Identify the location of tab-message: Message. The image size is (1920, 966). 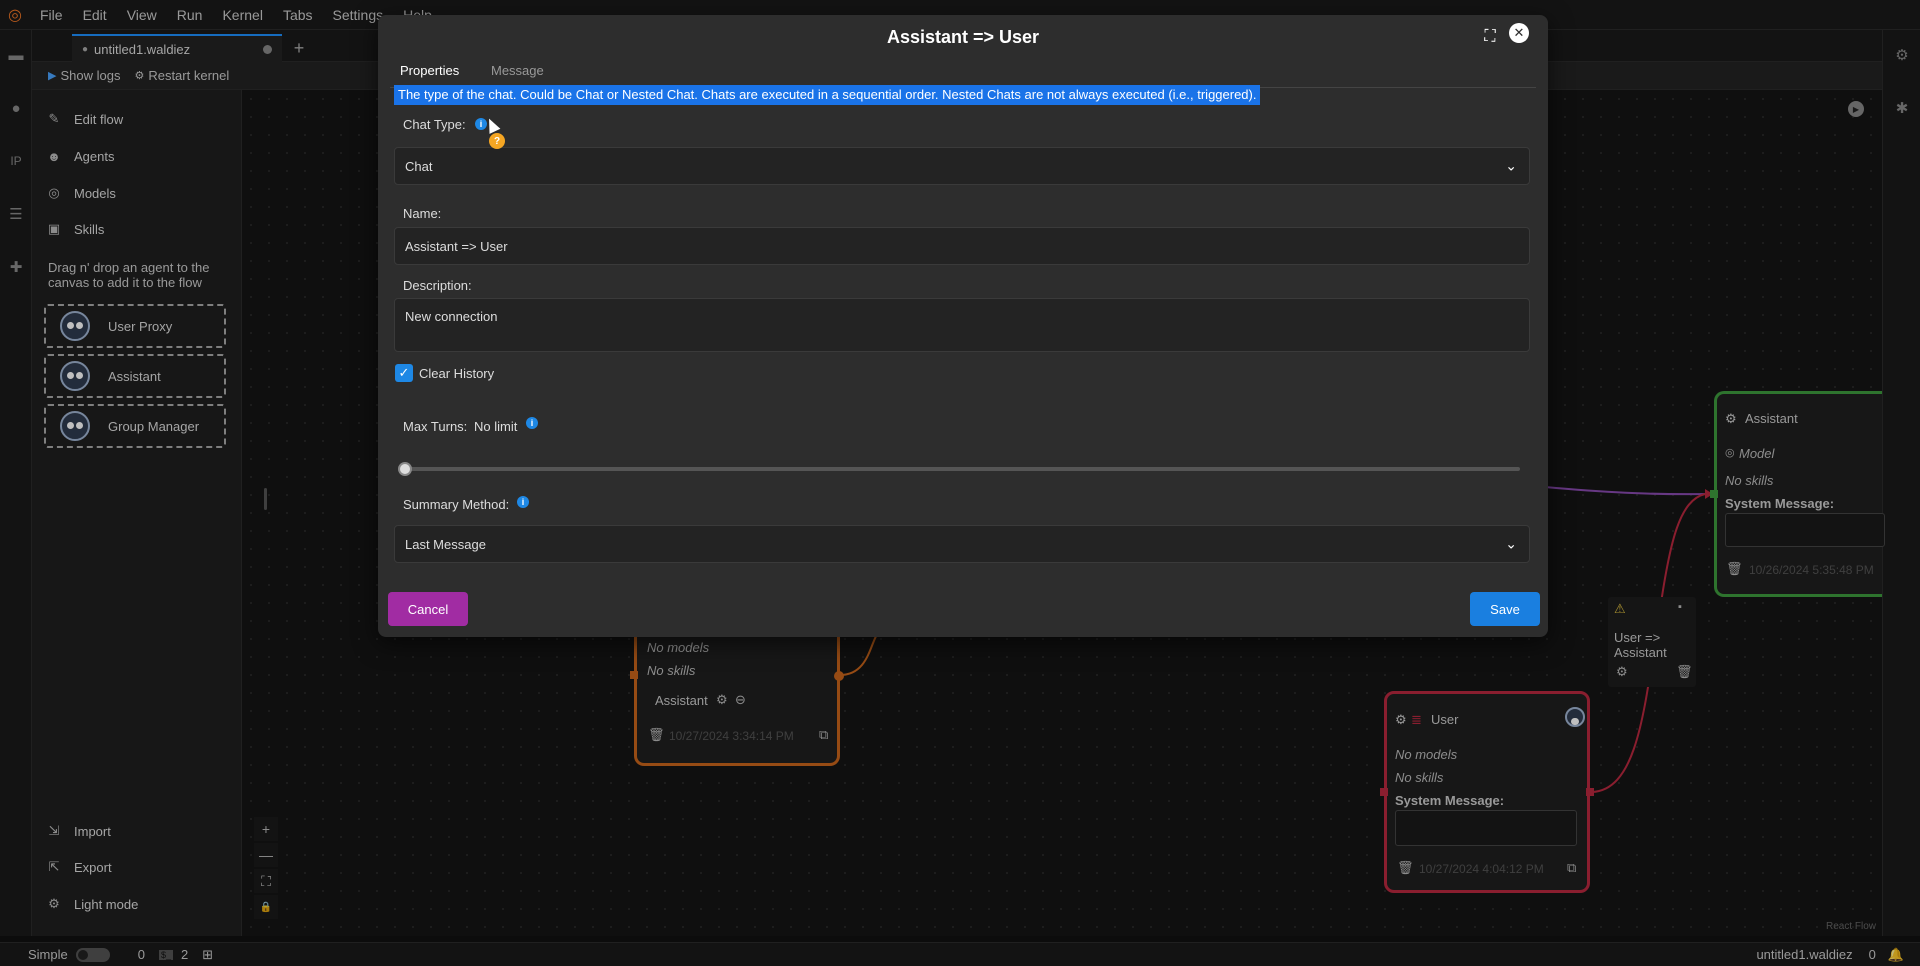
(517, 70).